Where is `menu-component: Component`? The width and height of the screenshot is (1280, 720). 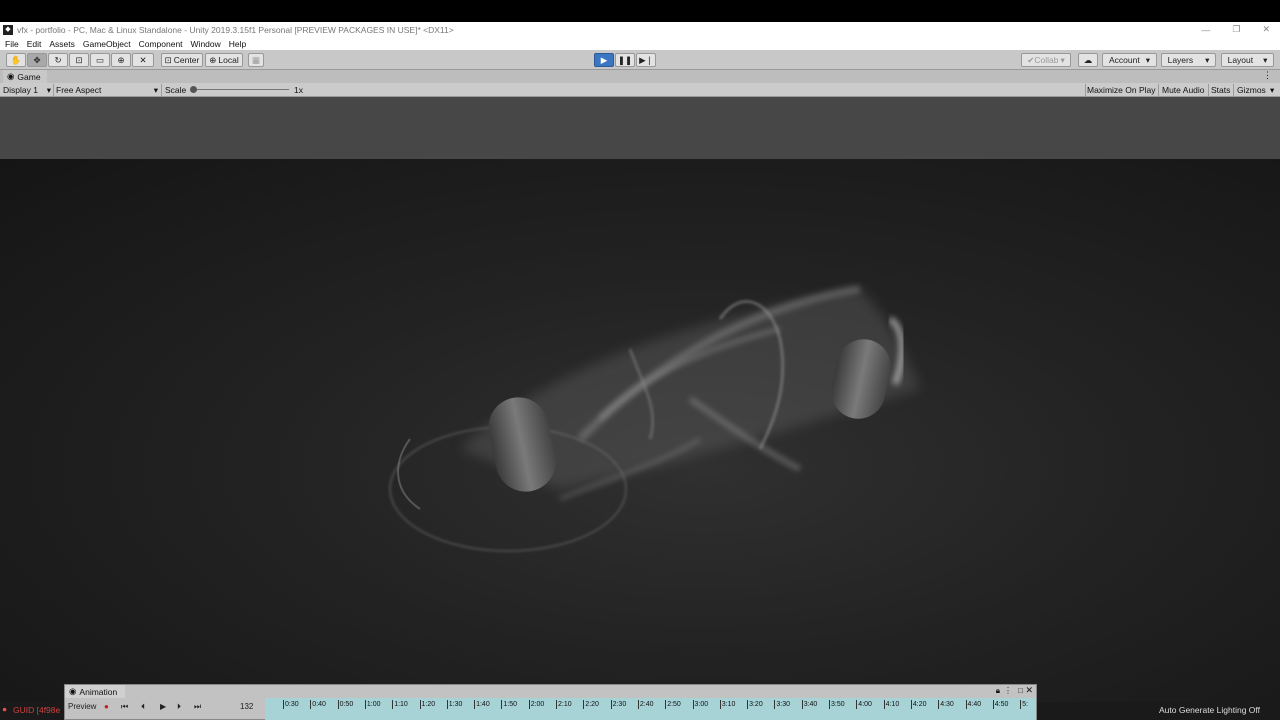
menu-component: Component is located at coordinates (161, 44).